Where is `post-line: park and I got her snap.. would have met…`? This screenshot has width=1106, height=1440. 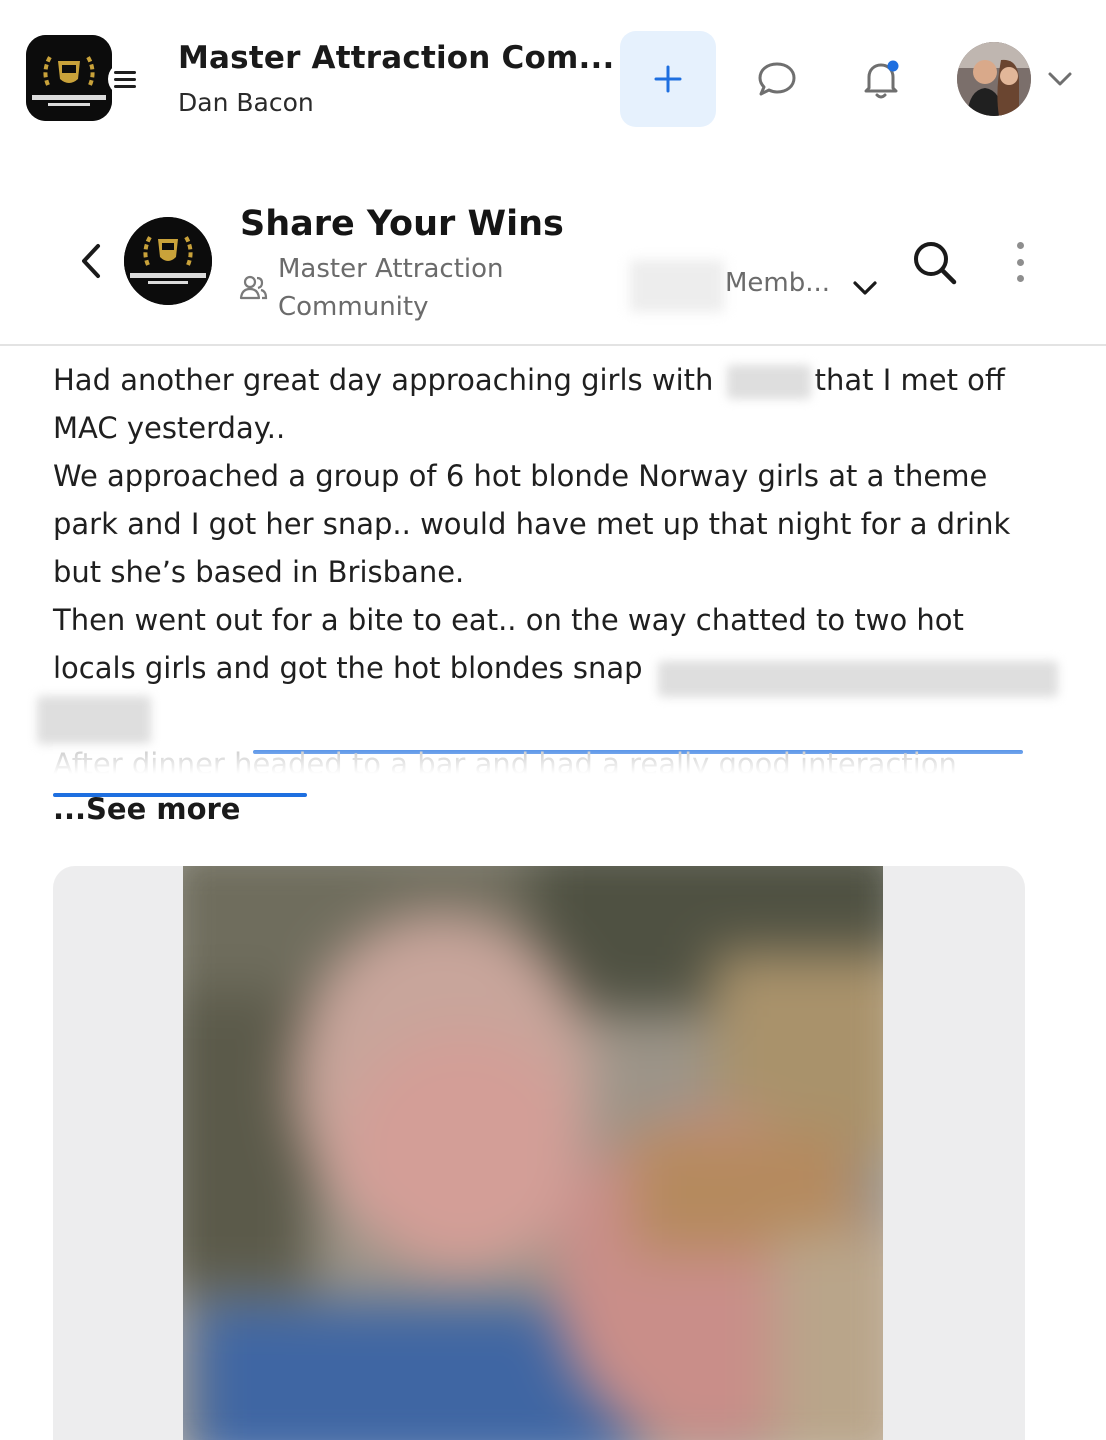
post-line: park and I got her snap.. would have met… is located at coordinates (532, 524).